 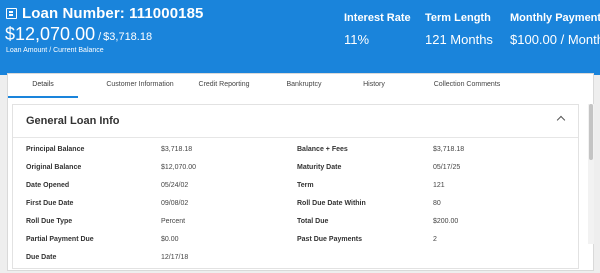 I want to click on total-due-label: Total Due, so click(x=313, y=221).